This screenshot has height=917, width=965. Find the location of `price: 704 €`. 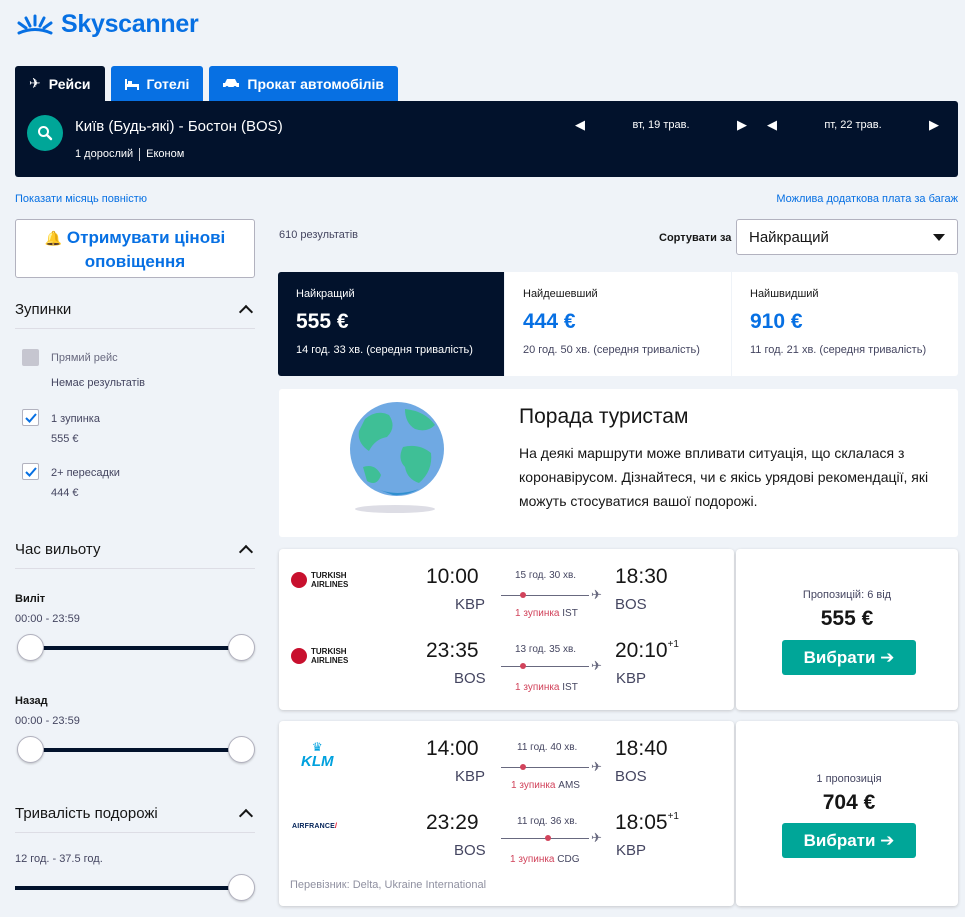

price: 704 € is located at coordinates (849, 802).